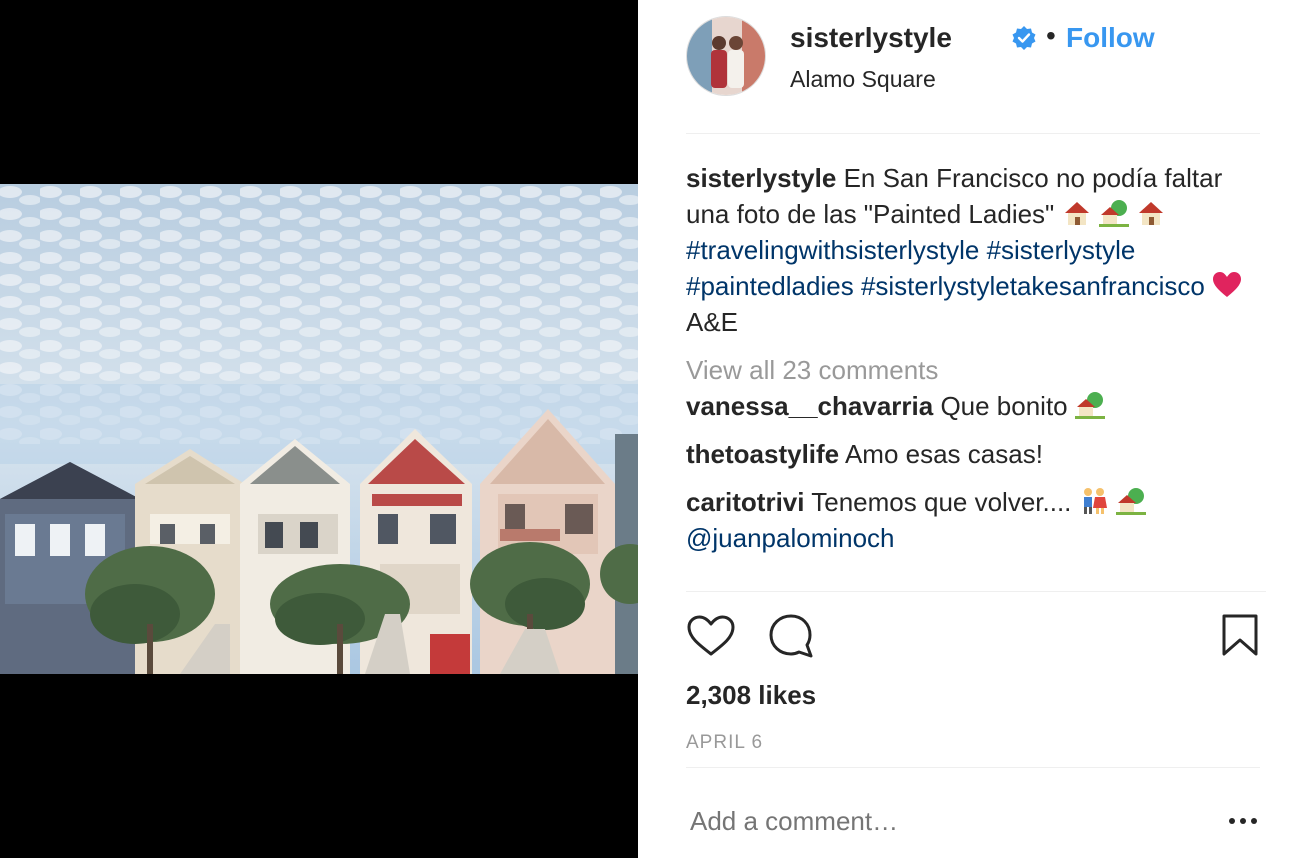  Describe the element at coordinates (1241, 637) in the screenshot. I see `bookmark-icon` at that location.